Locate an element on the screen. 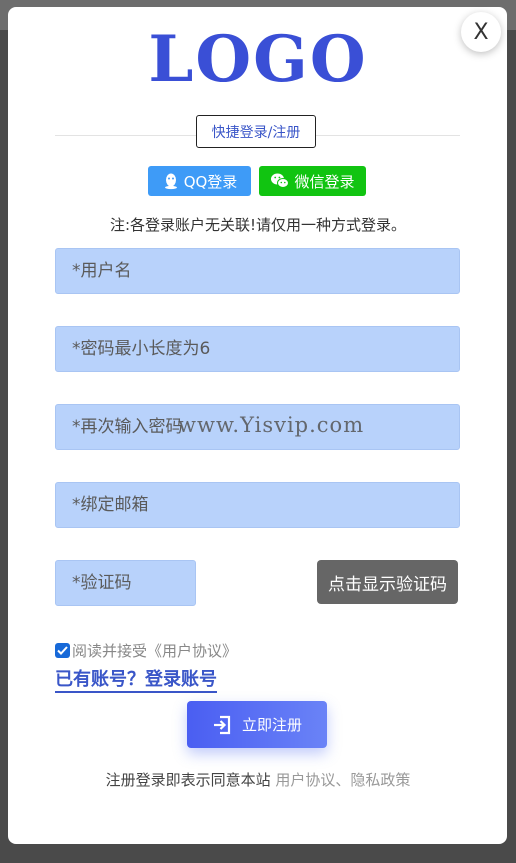 This screenshot has height=863, width=516. captcha-input is located at coordinates (125, 583).